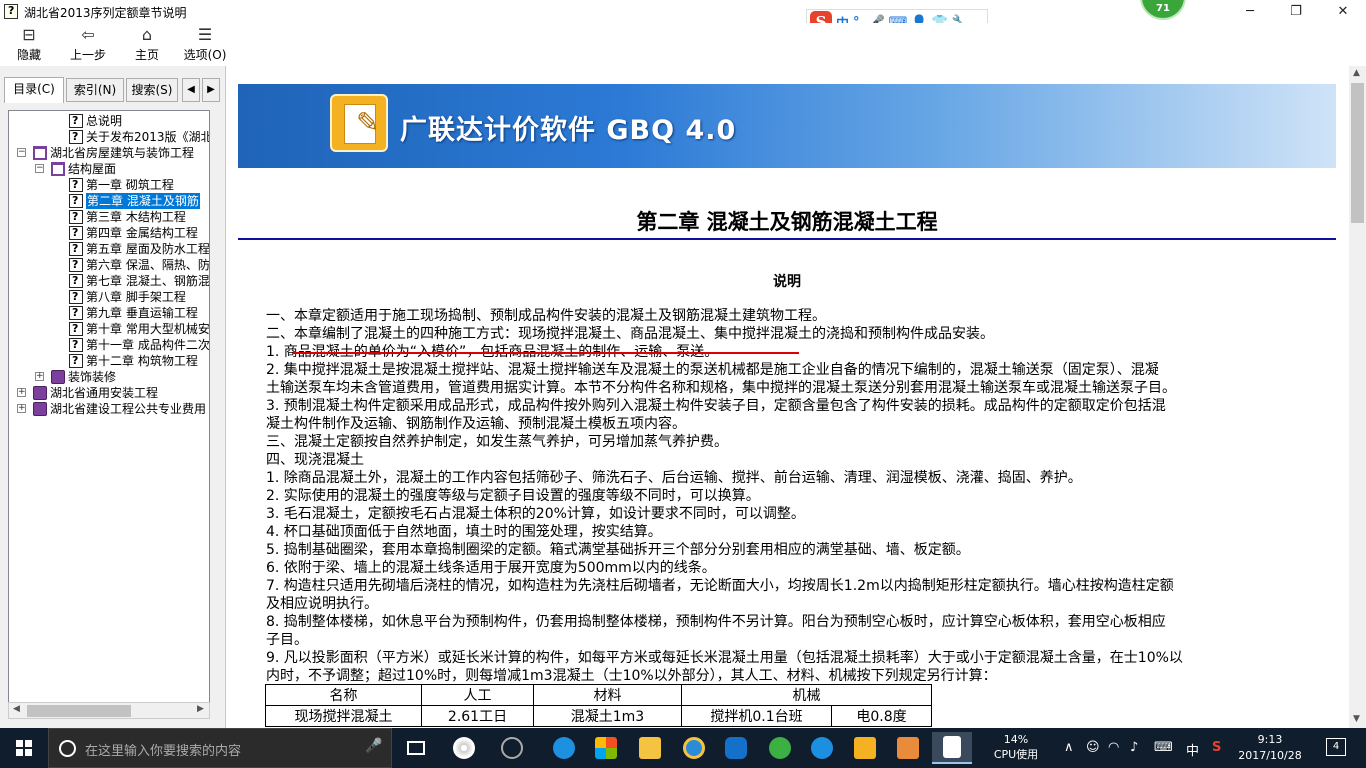 This screenshot has height=768, width=1366. I want to click on tree-node-label: 总说明, so click(104, 121).